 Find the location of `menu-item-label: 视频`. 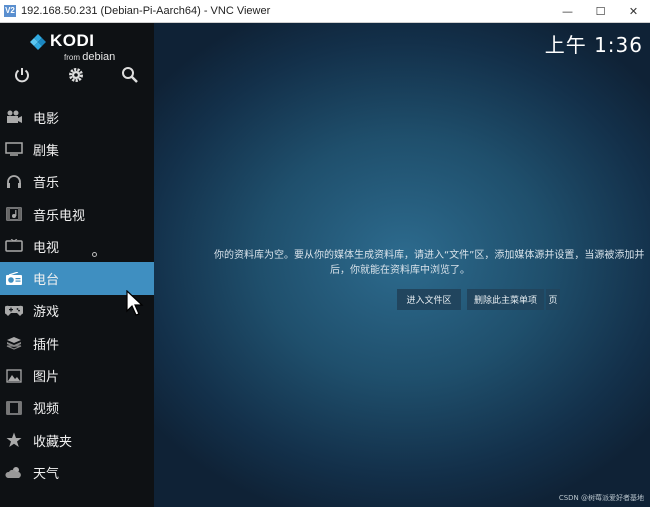

menu-item-label: 视频 is located at coordinates (46, 410).